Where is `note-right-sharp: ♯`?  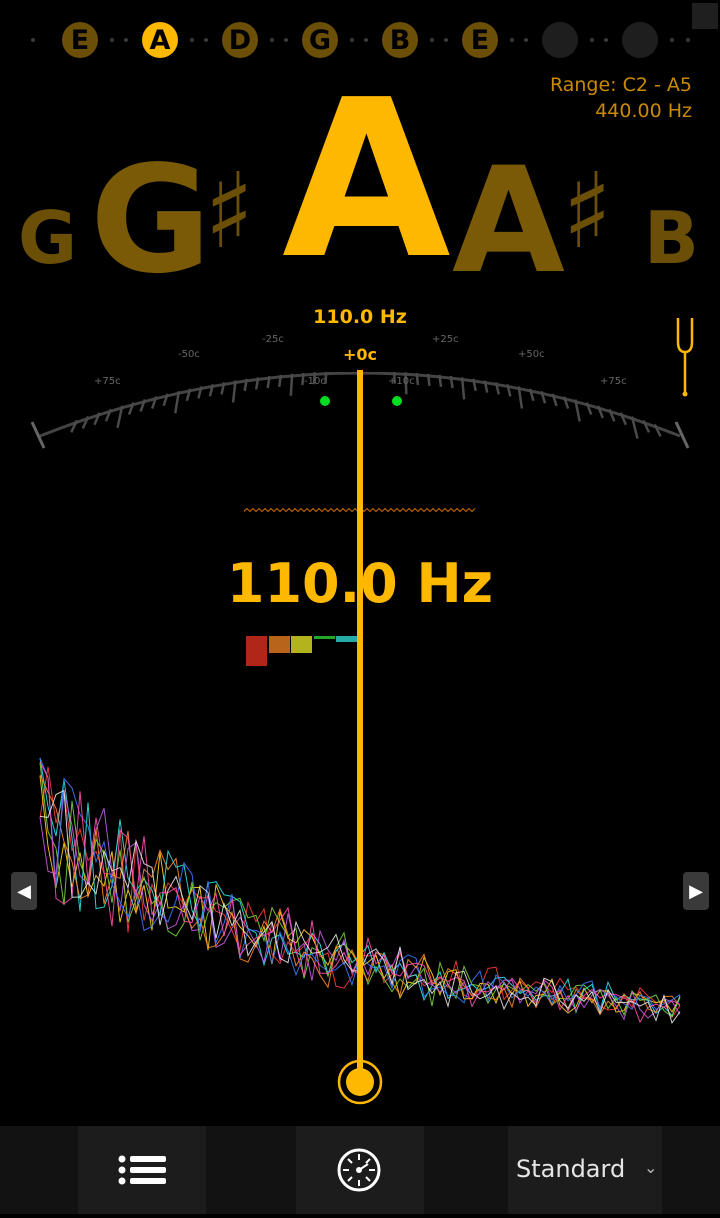 note-right-sharp: ♯ is located at coordinates (587, 211).